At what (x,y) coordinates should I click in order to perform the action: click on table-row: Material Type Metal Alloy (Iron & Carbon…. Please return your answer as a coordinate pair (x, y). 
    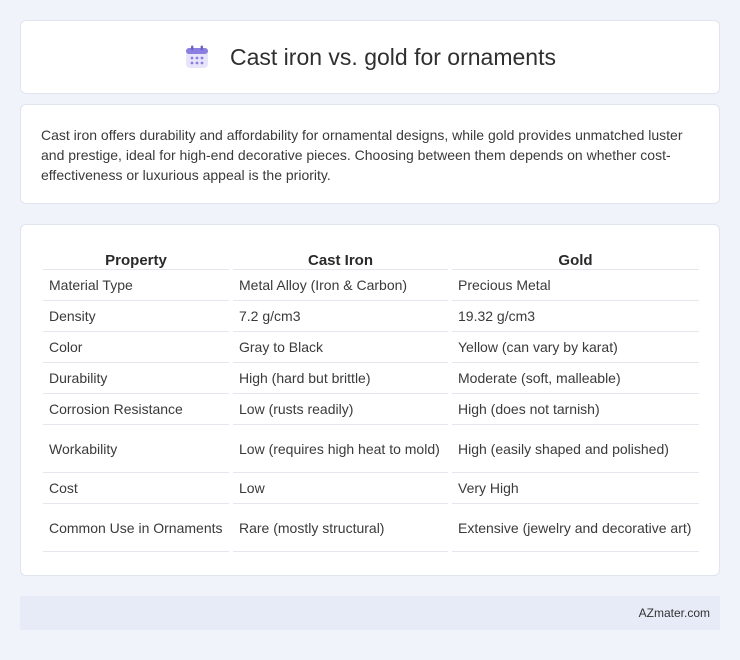
    Looking at the image, I should click on (371, 285).